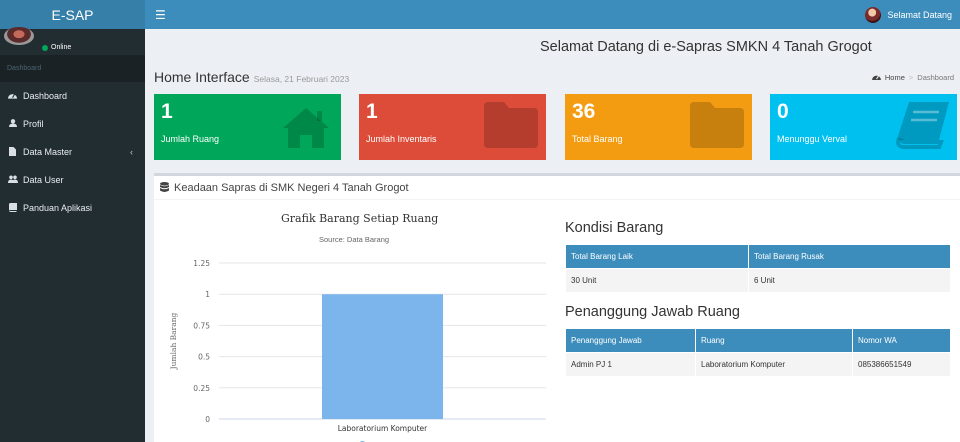 This screenshot has width=960, height=442. What do you see at coordinates (45, 47) in the screenshot?
I see `online-dot-icon` at bounding box center [45, 47].